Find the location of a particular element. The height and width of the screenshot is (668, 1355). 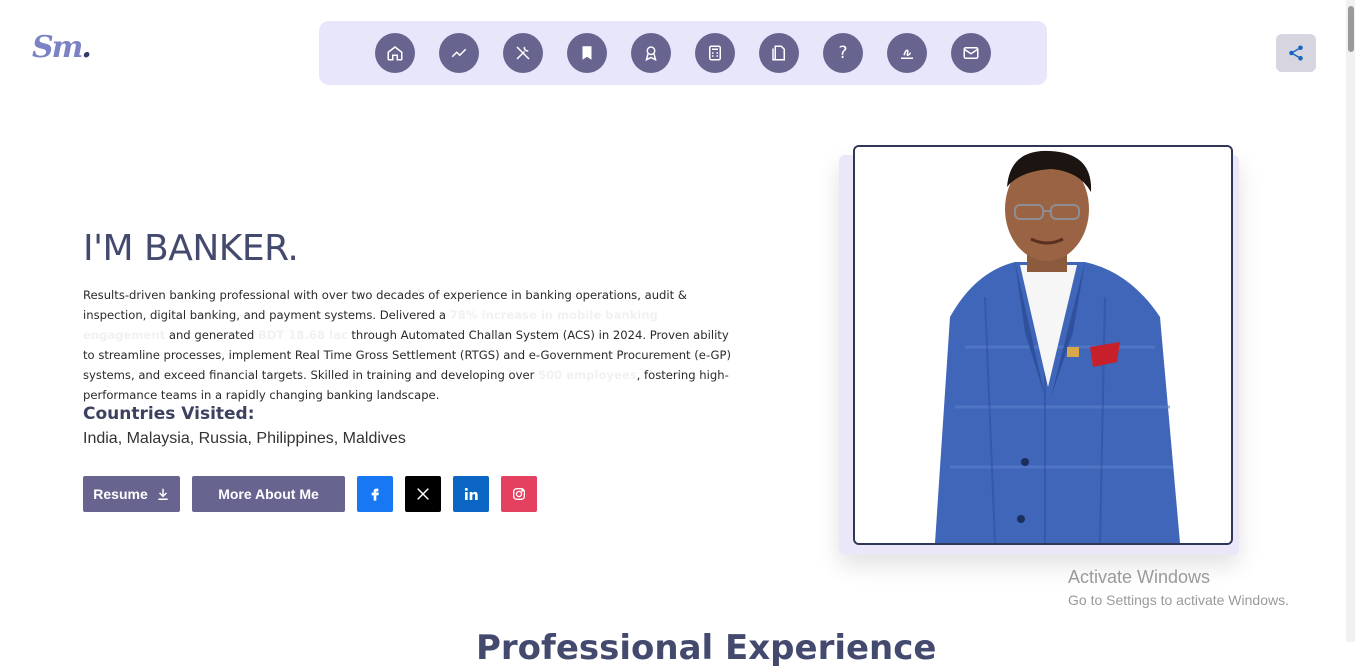

nav-trend-button is located at coordinates (459, 53).